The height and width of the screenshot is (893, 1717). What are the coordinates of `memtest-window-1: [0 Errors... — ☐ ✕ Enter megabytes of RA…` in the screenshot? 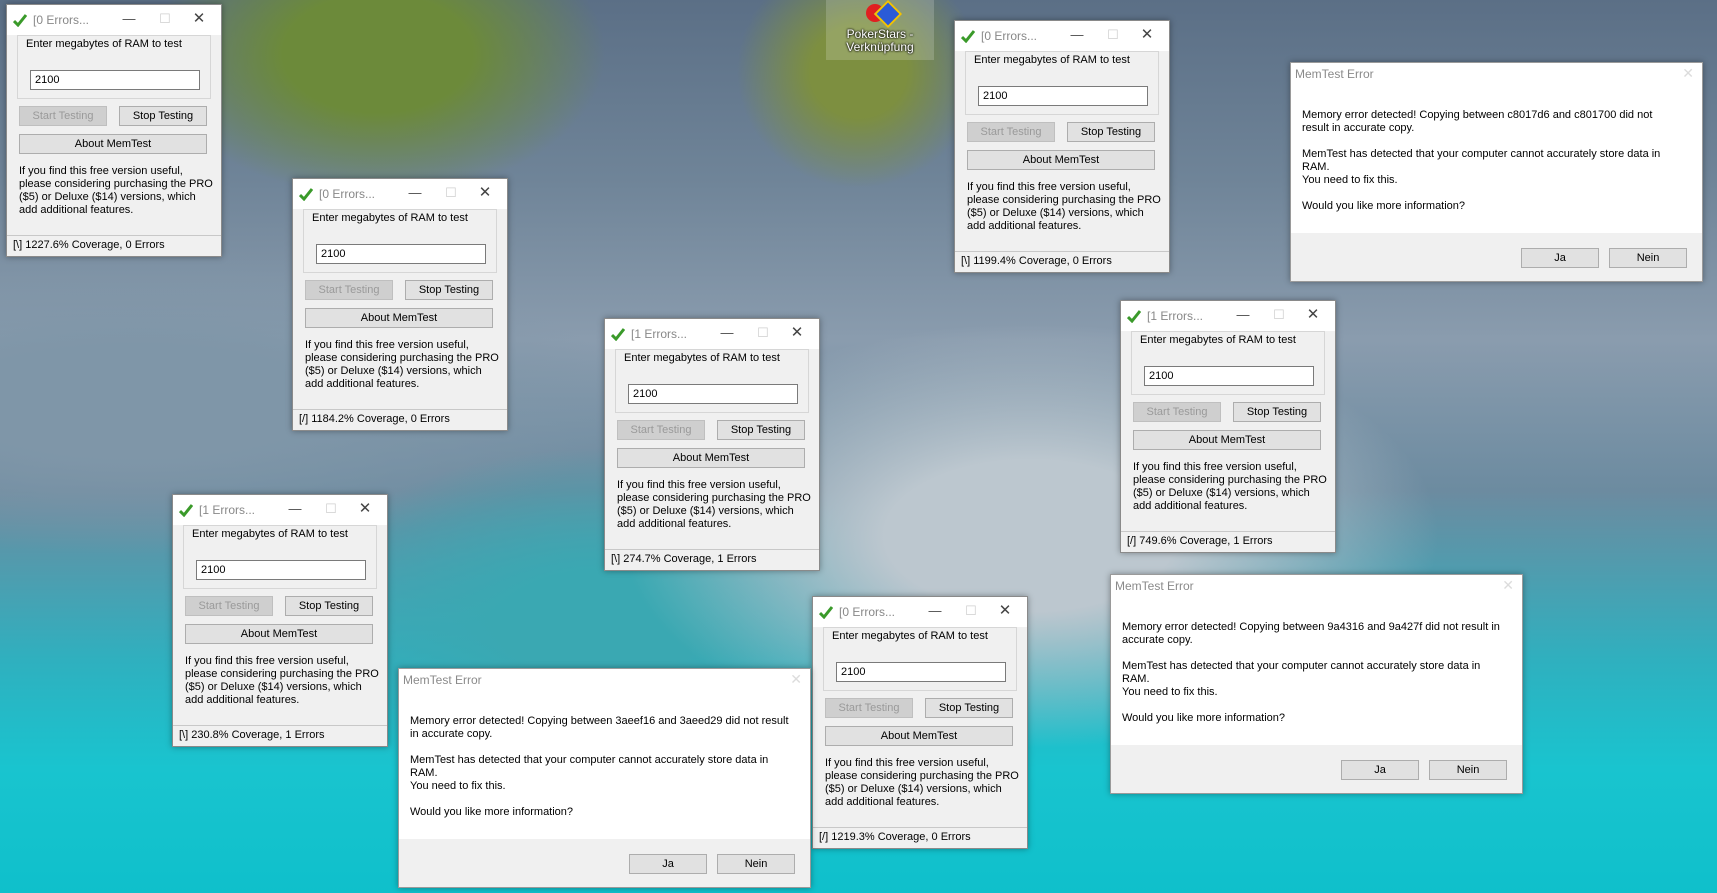 It's located at (114, 130).